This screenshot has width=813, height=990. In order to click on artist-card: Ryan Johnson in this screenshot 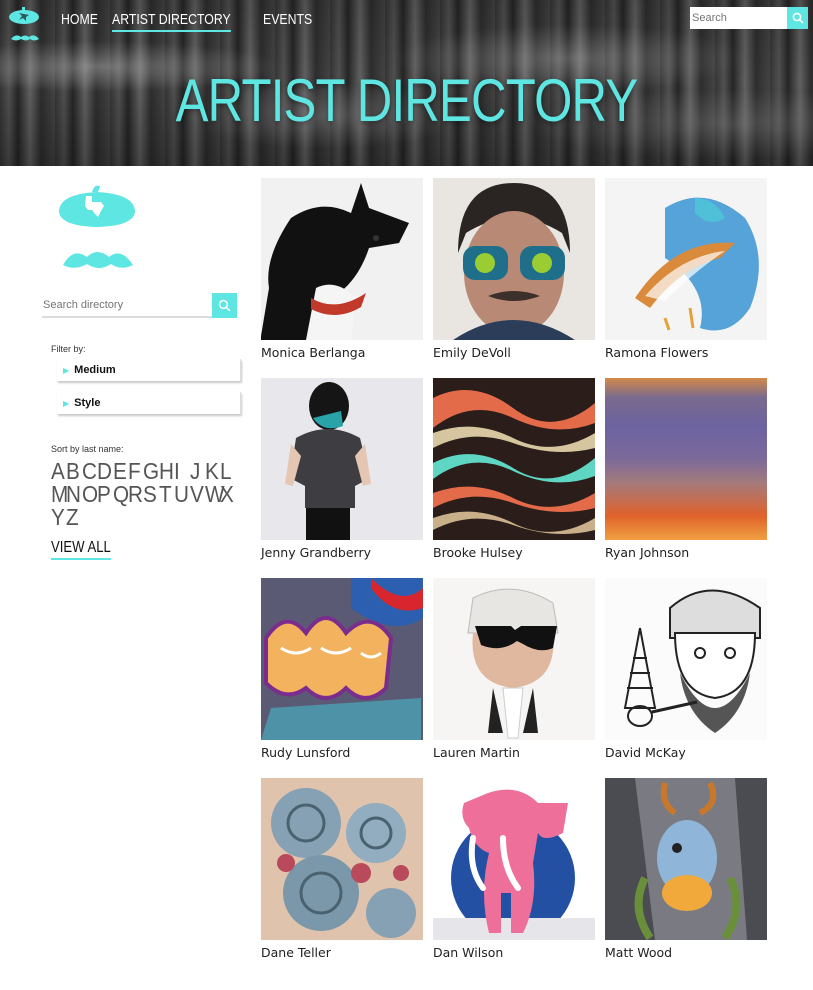, I will do `click(686, 469)`.